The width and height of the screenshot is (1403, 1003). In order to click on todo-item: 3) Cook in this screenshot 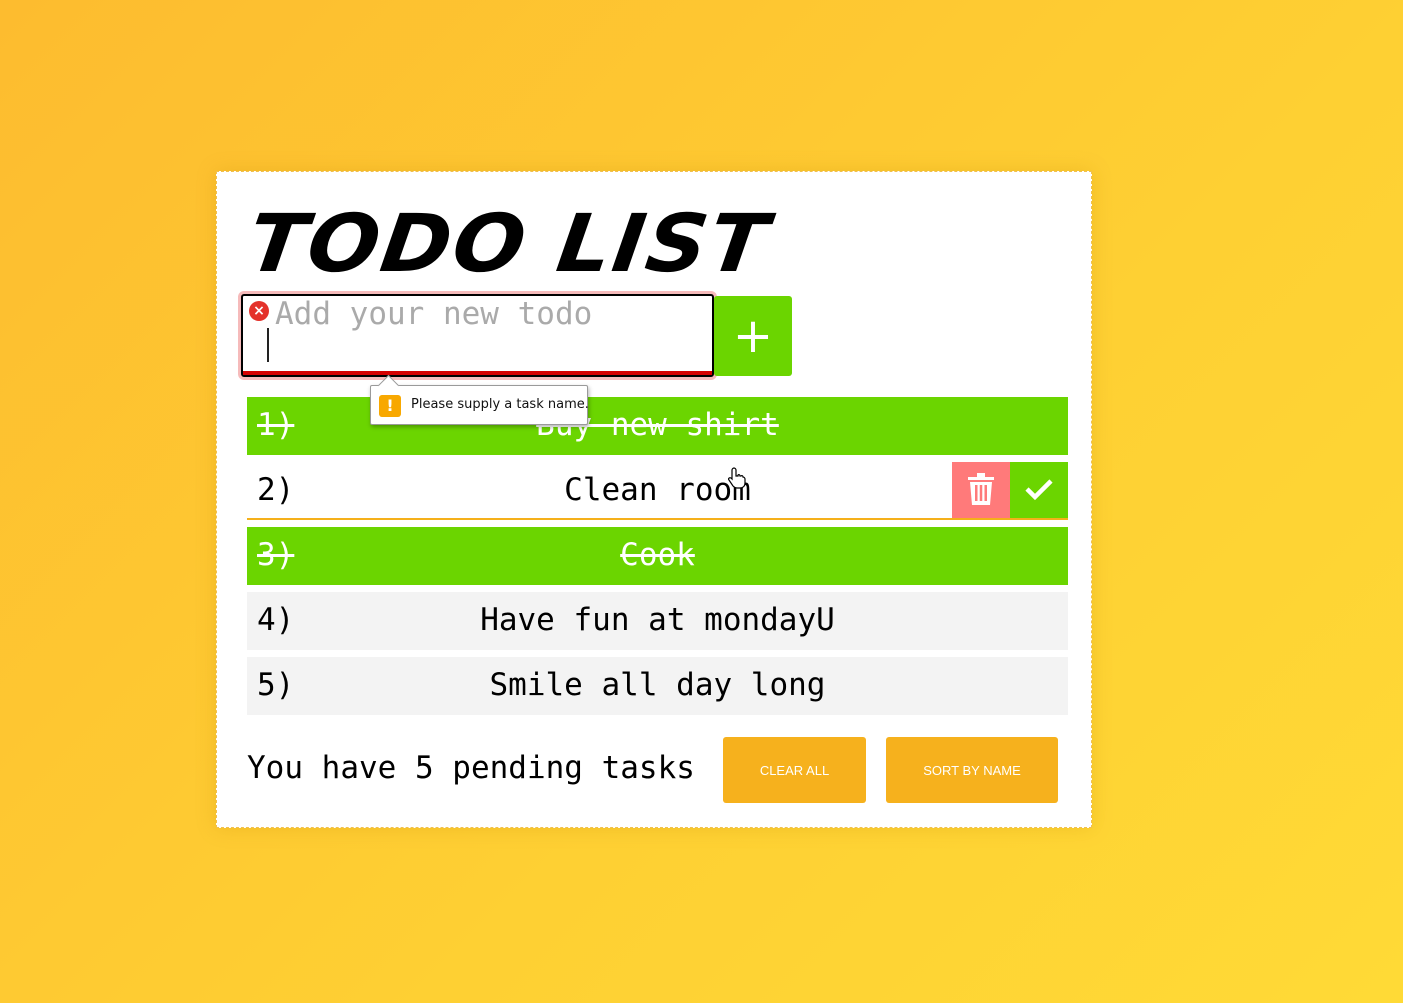, I will do `click(657, 556)`.